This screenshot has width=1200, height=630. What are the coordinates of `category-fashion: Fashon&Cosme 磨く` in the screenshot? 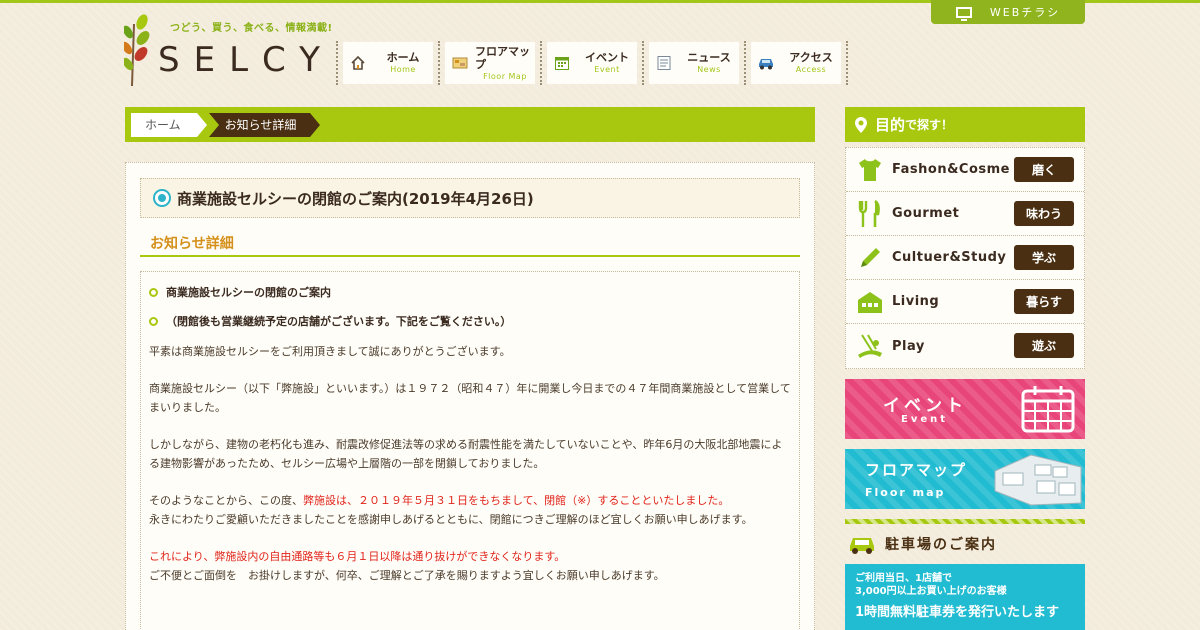 It's located at (965, 170).